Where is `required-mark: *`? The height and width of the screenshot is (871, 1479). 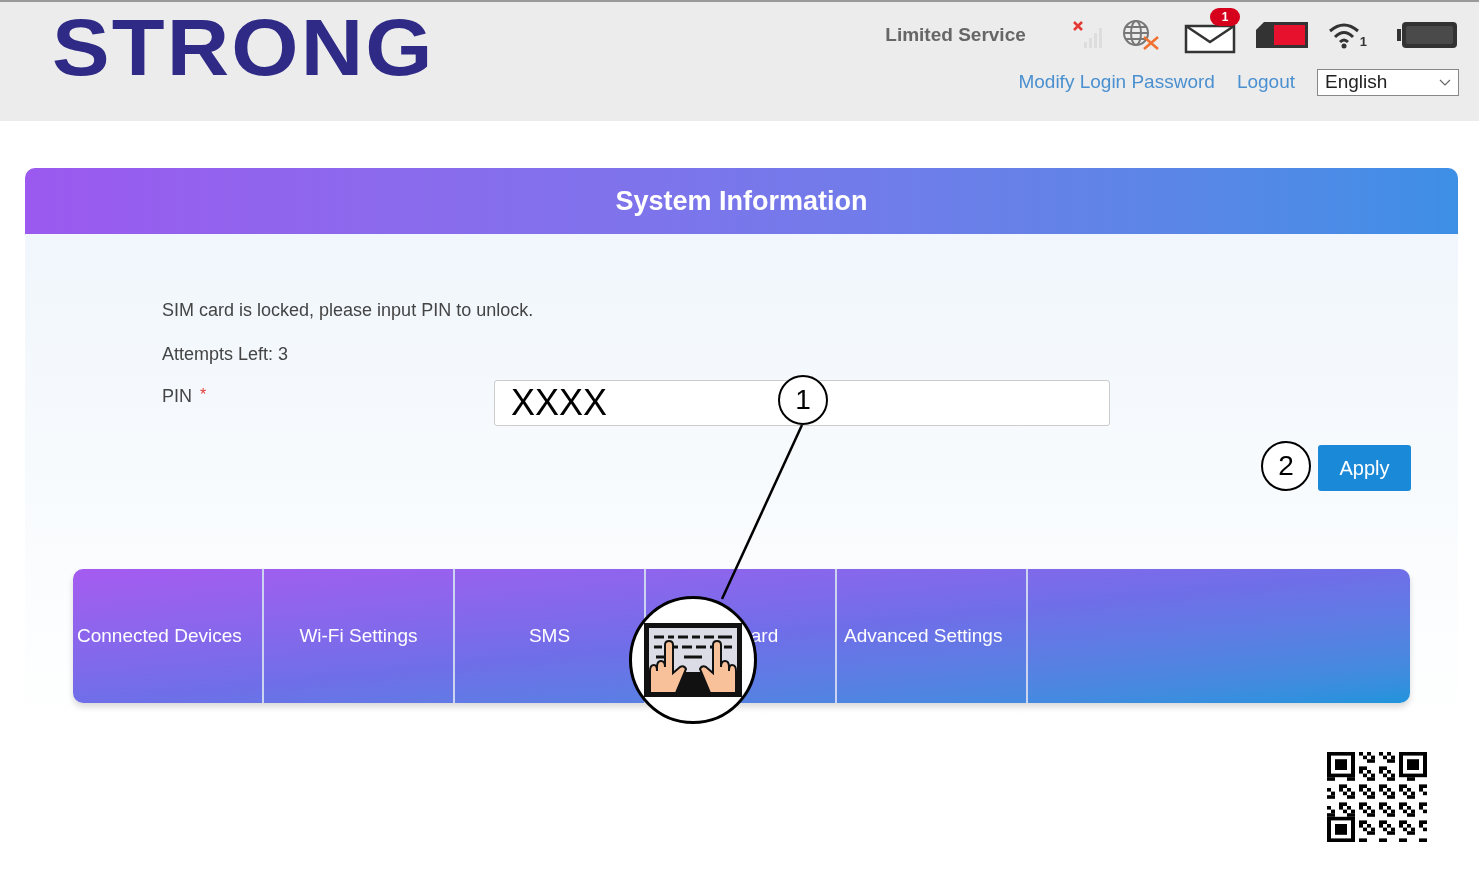 required-mark: * is located at coordinates (203, 395).